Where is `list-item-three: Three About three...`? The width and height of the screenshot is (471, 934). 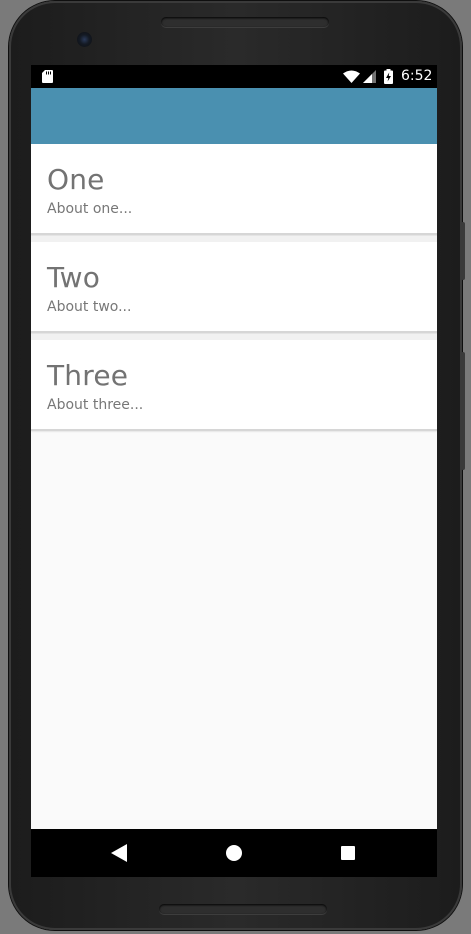
list-item-three: Three About three... is located at coordinates (234, 385).